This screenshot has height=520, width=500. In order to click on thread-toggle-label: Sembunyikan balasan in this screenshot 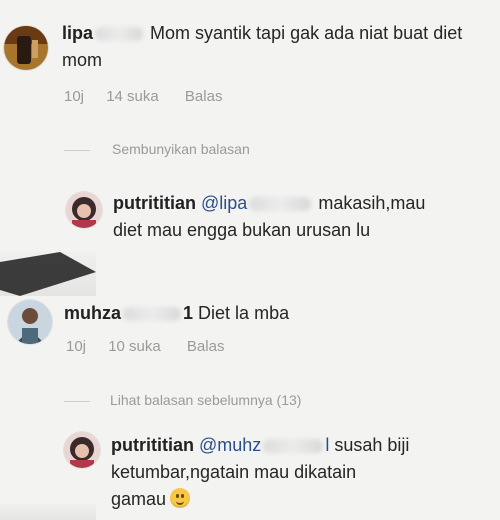, I will do `click(181, 149)`.